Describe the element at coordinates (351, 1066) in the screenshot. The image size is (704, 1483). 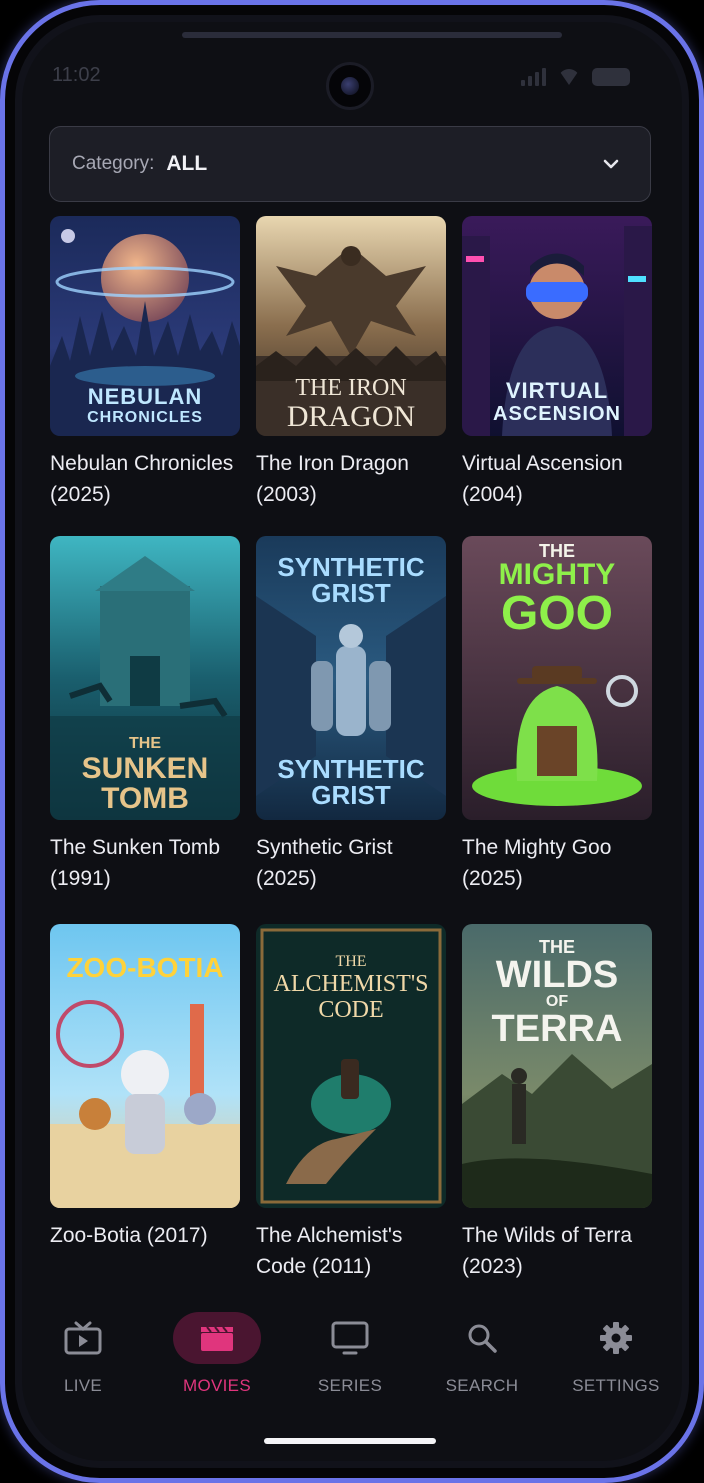
I see `movie-poster: THE ALCHEMIST'S CODE` at that location.